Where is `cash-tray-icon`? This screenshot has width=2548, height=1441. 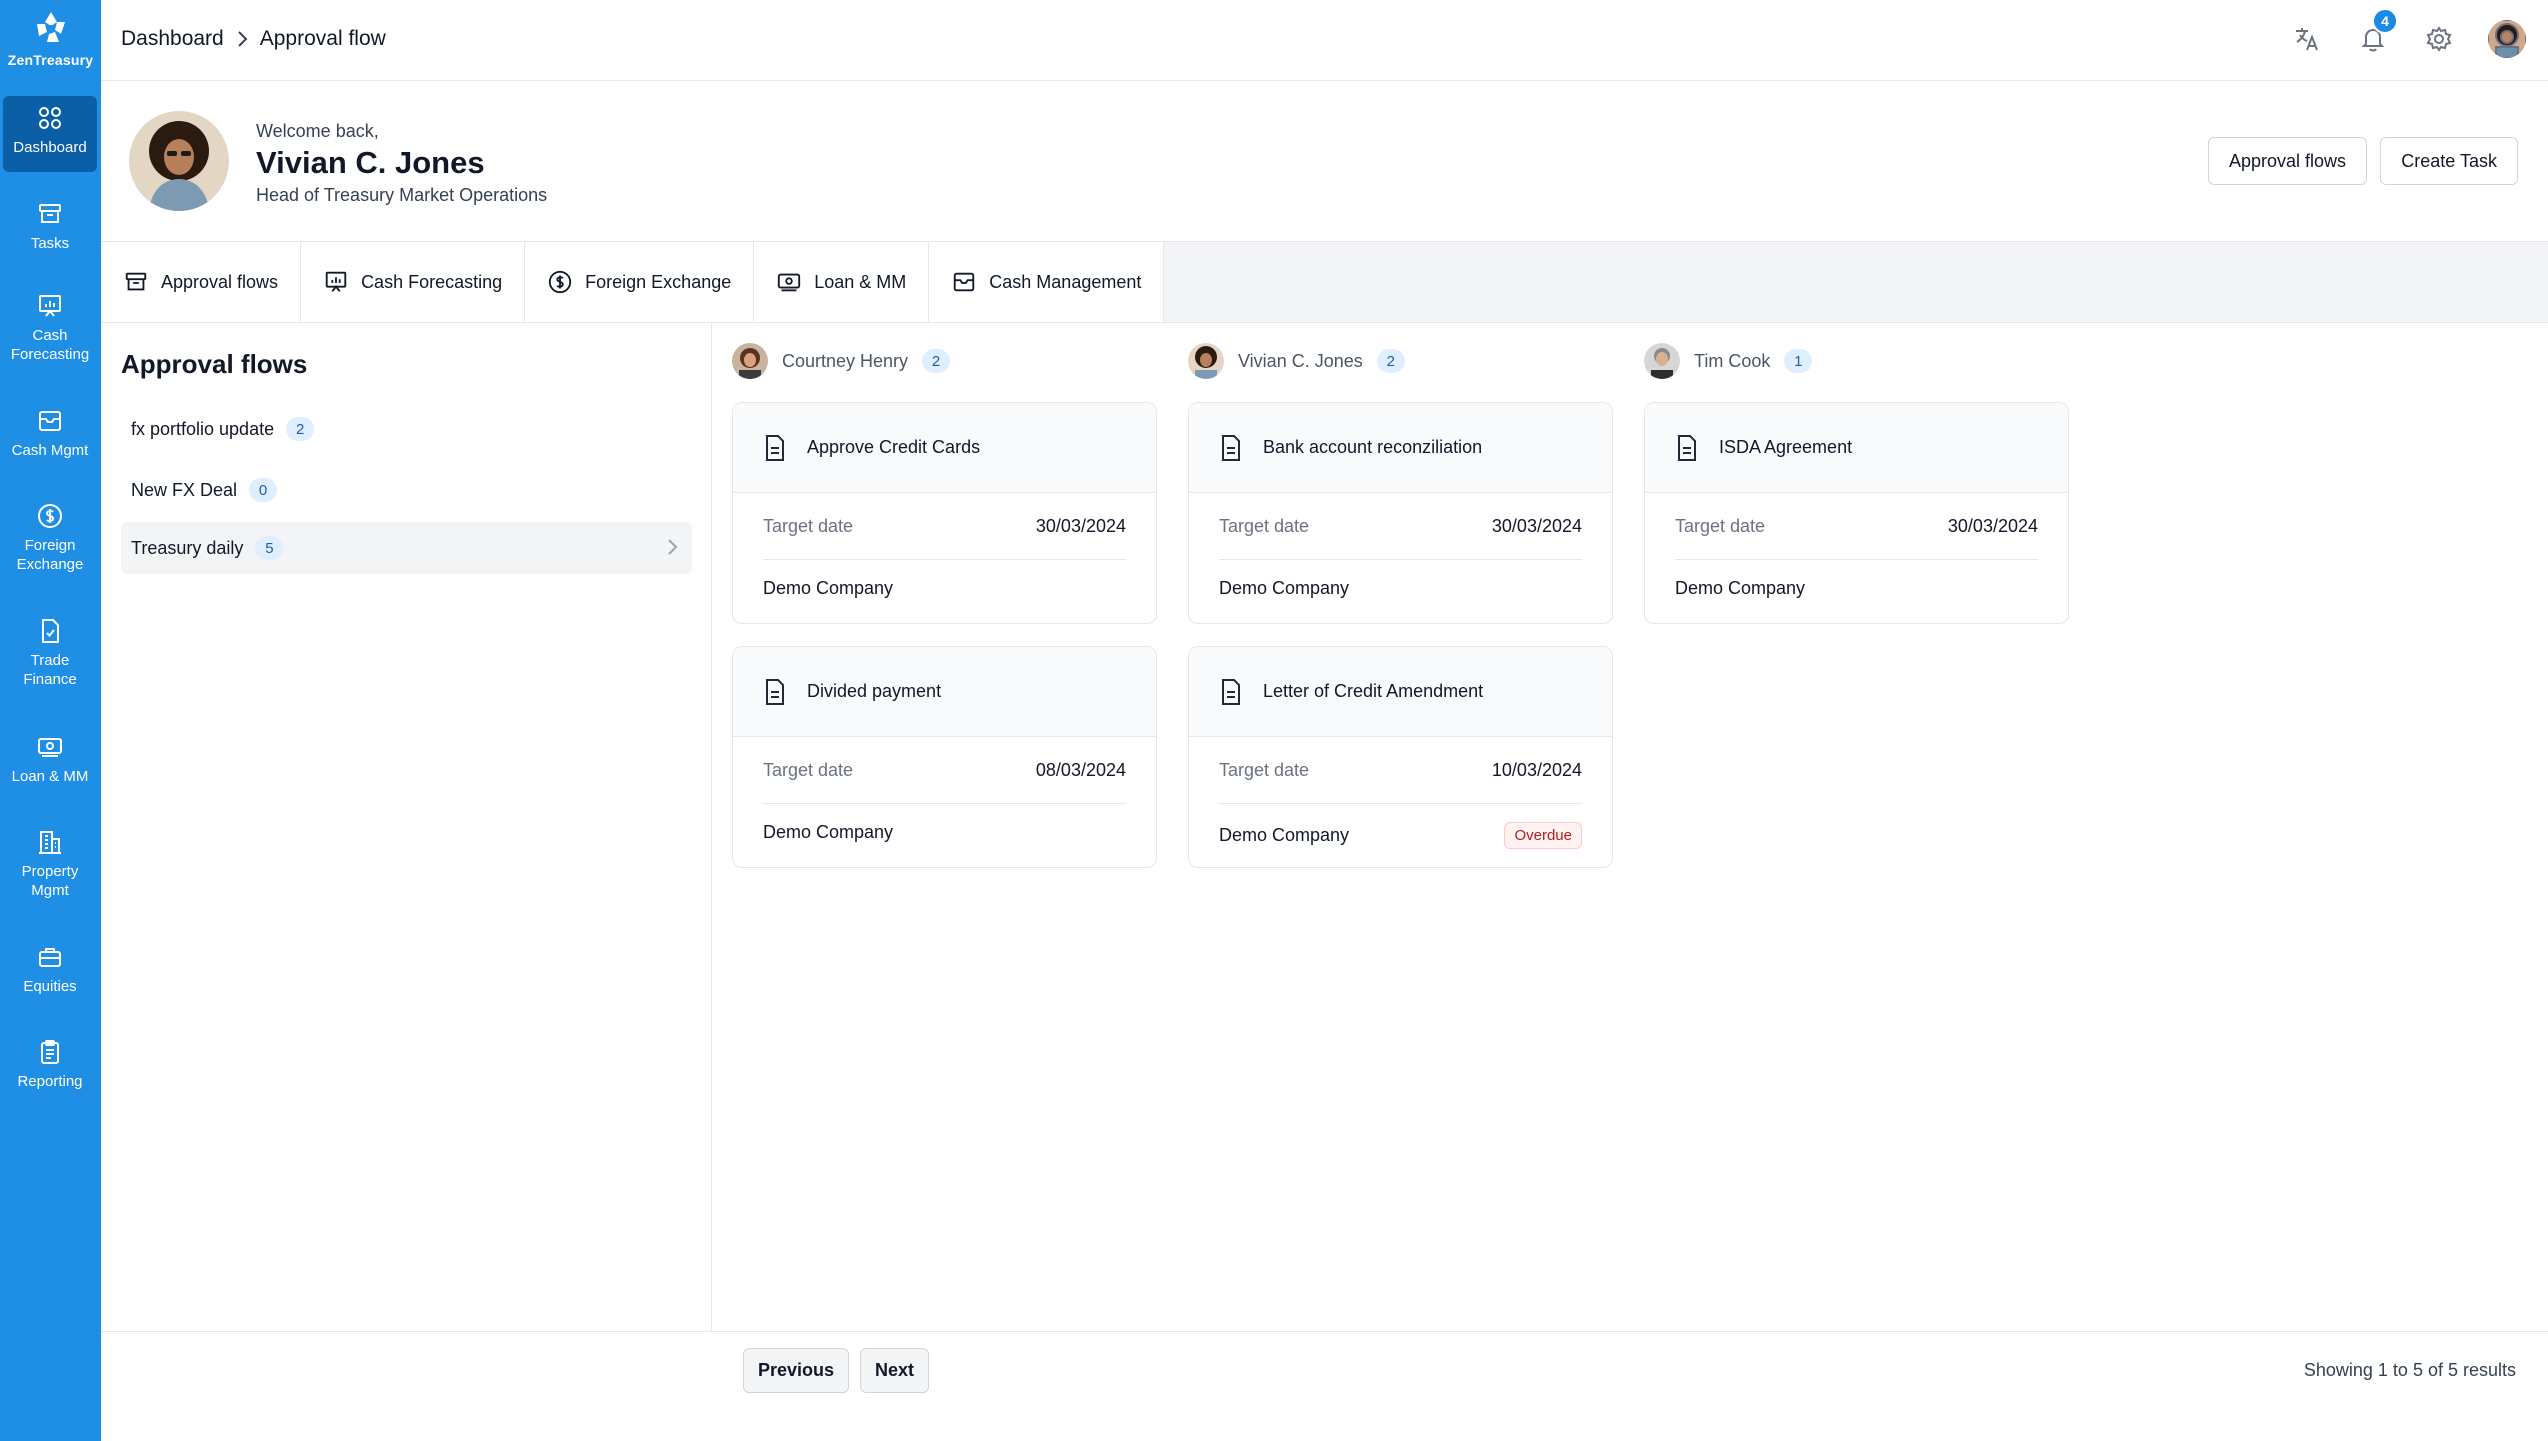 cash-tray-icon is located at coordinates (50, 421).